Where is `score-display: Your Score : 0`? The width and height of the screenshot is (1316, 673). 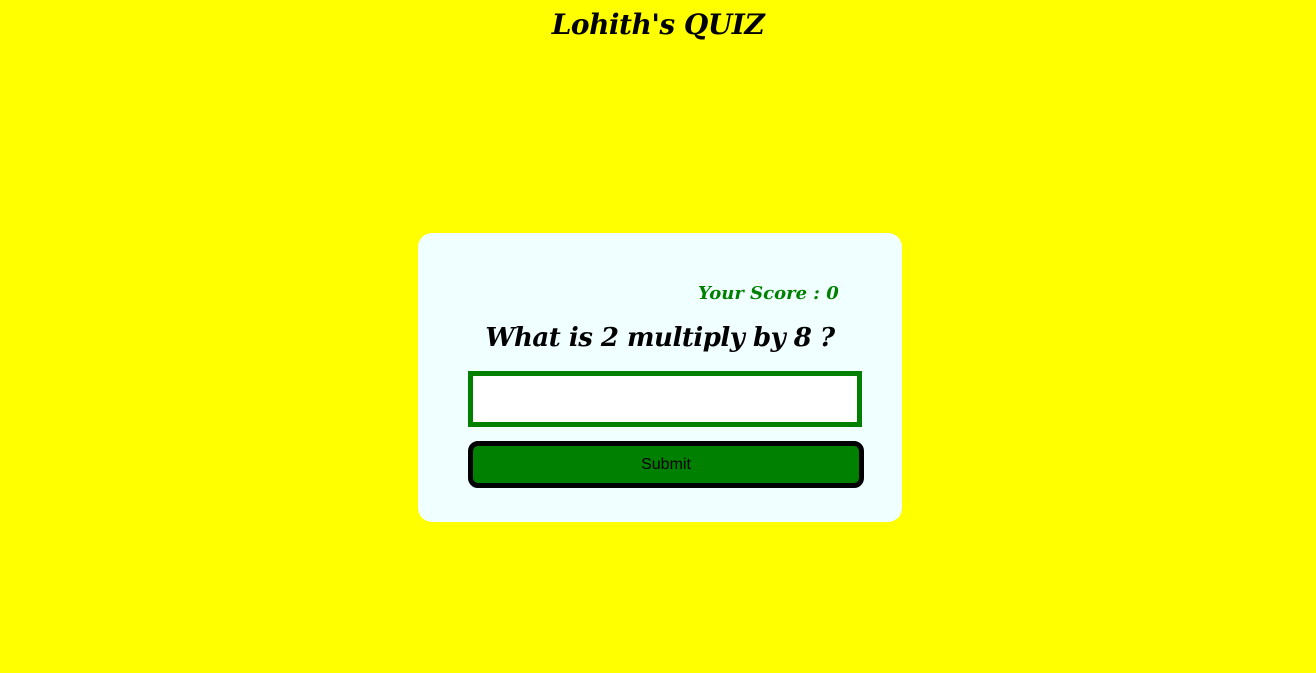
score-display: Your Score : 0 is located at coordinates (768, 293).